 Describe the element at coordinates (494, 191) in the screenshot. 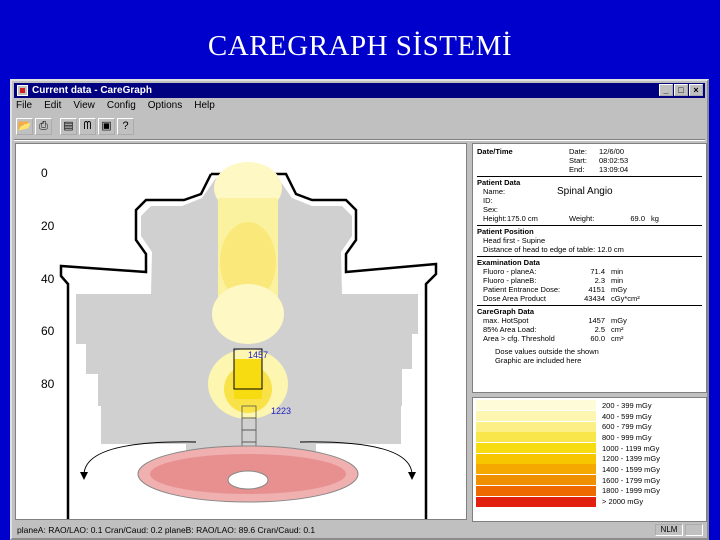

I see `name-label: Name:` at that location.